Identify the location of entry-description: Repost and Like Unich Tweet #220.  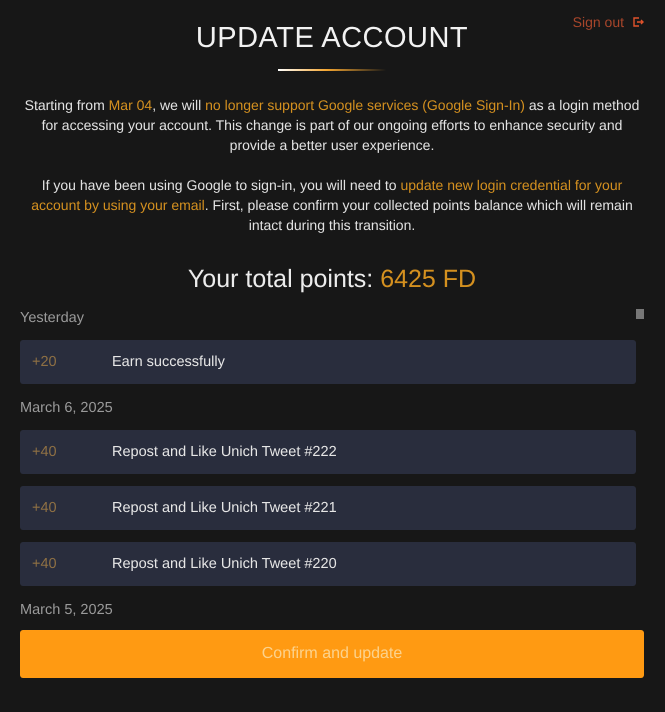
(224, 564).